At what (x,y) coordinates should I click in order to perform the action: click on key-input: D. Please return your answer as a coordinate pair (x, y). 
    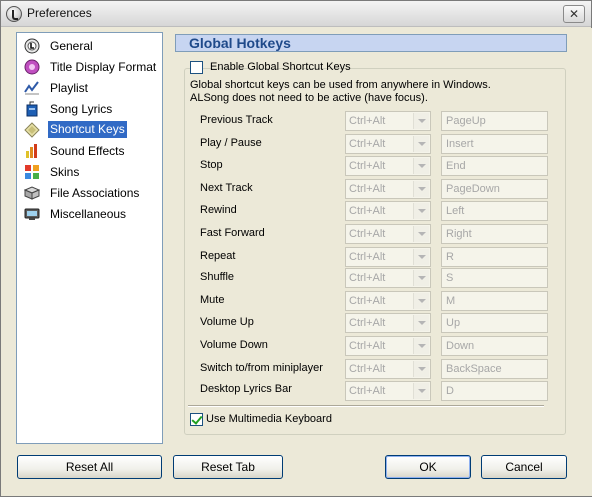
    Looking at the image, I should click on (494, 391).